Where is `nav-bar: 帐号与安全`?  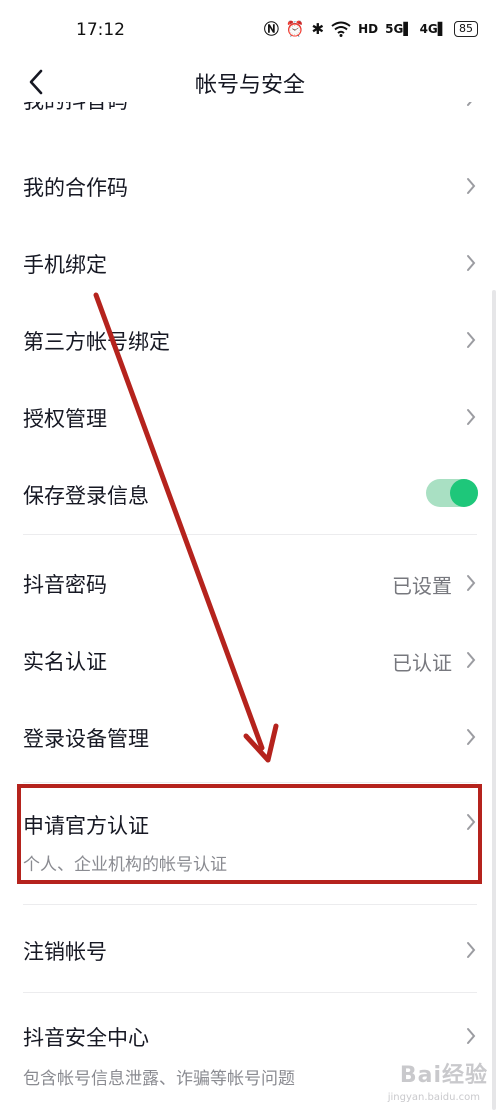
nav-bar: 帐号与安全 is located at coordinates (250, 82).